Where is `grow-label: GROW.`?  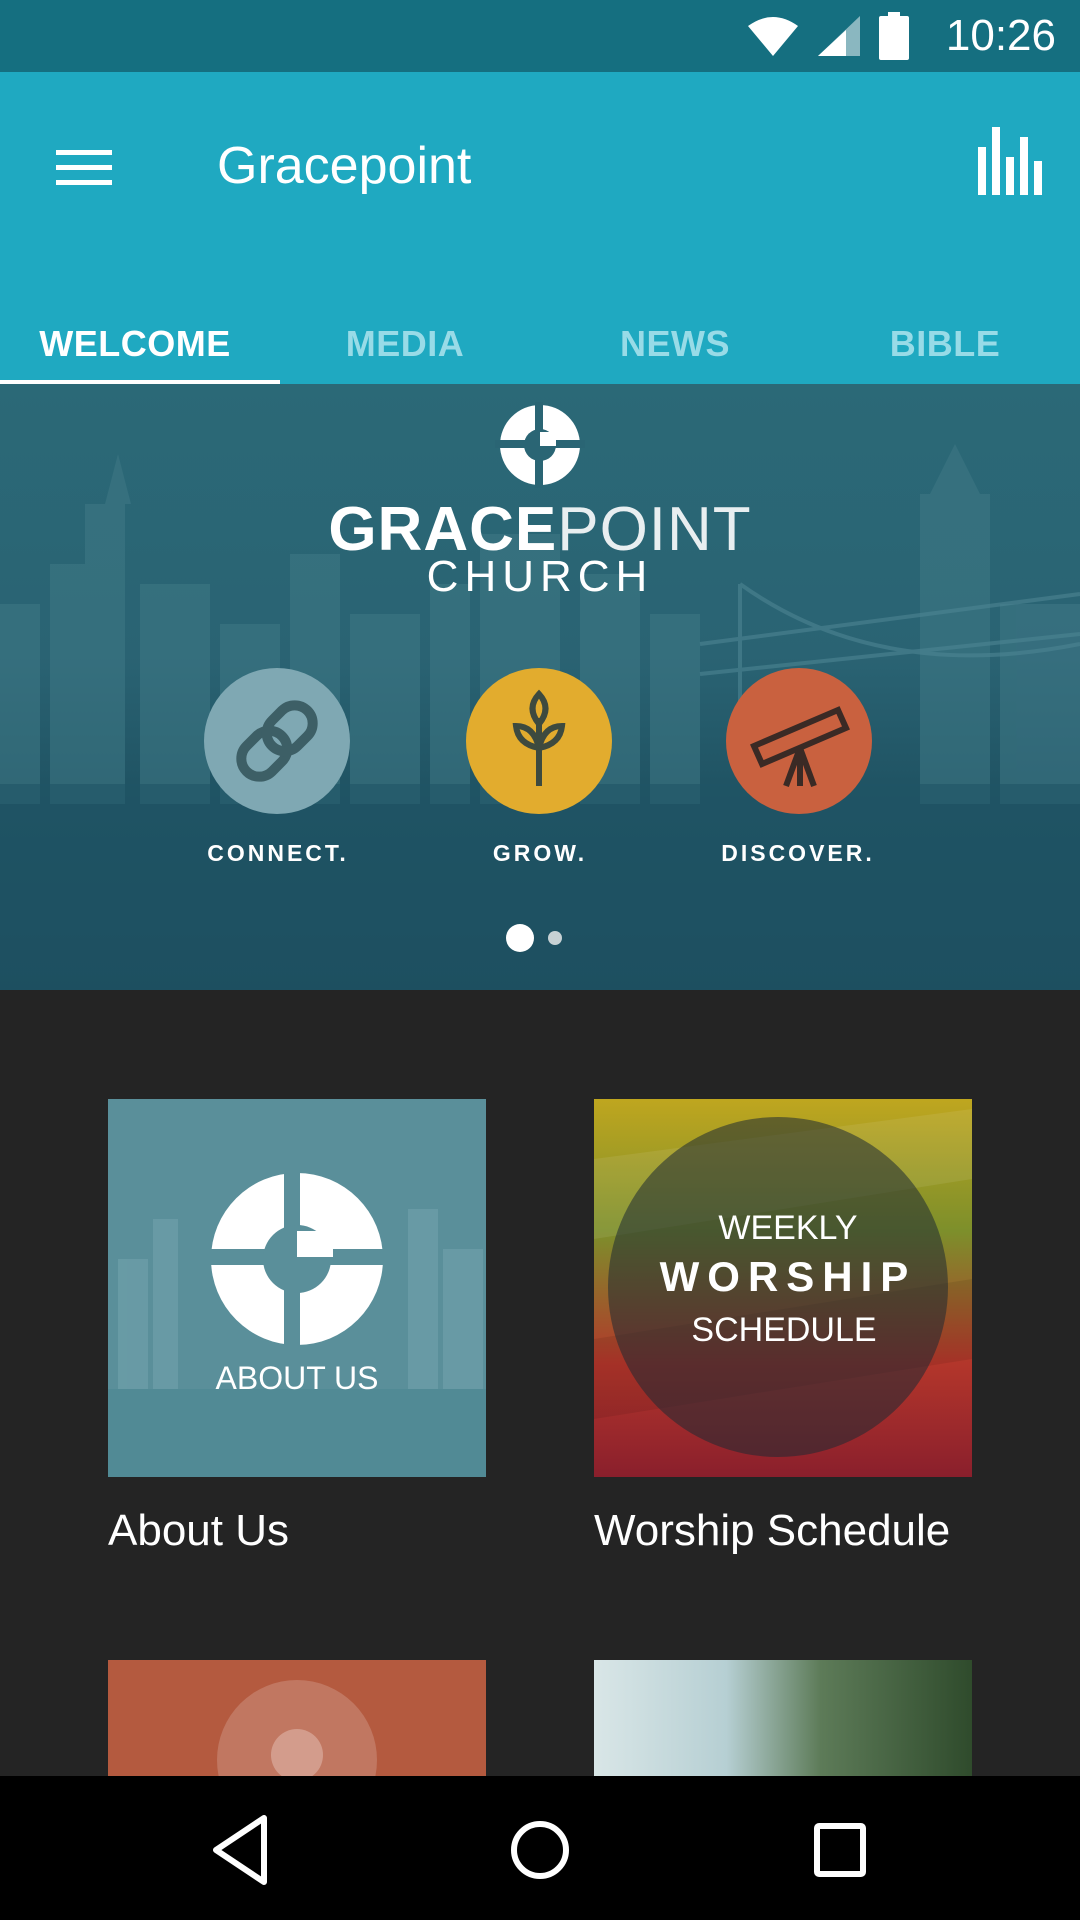
grow-label: GROW. is located at coordinates (540, 853).